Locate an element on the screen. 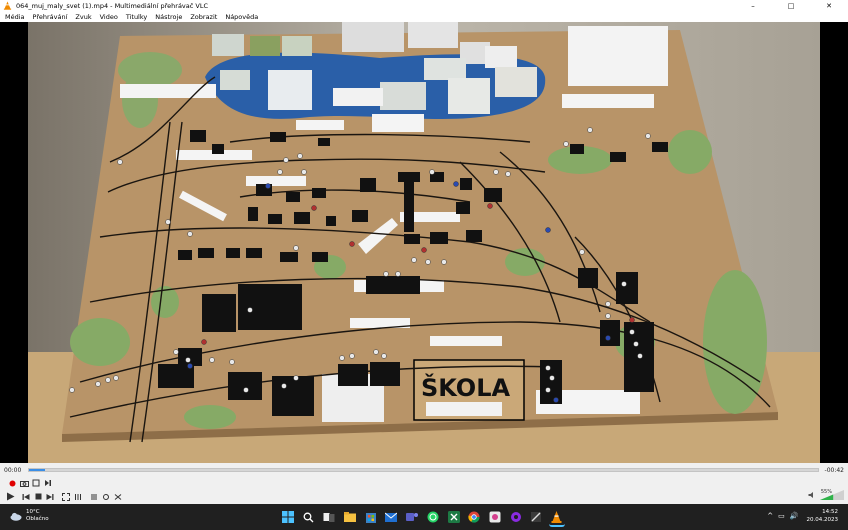 This screenshot has height=530, width=848. previous-button is located at coordinates (26, 497).